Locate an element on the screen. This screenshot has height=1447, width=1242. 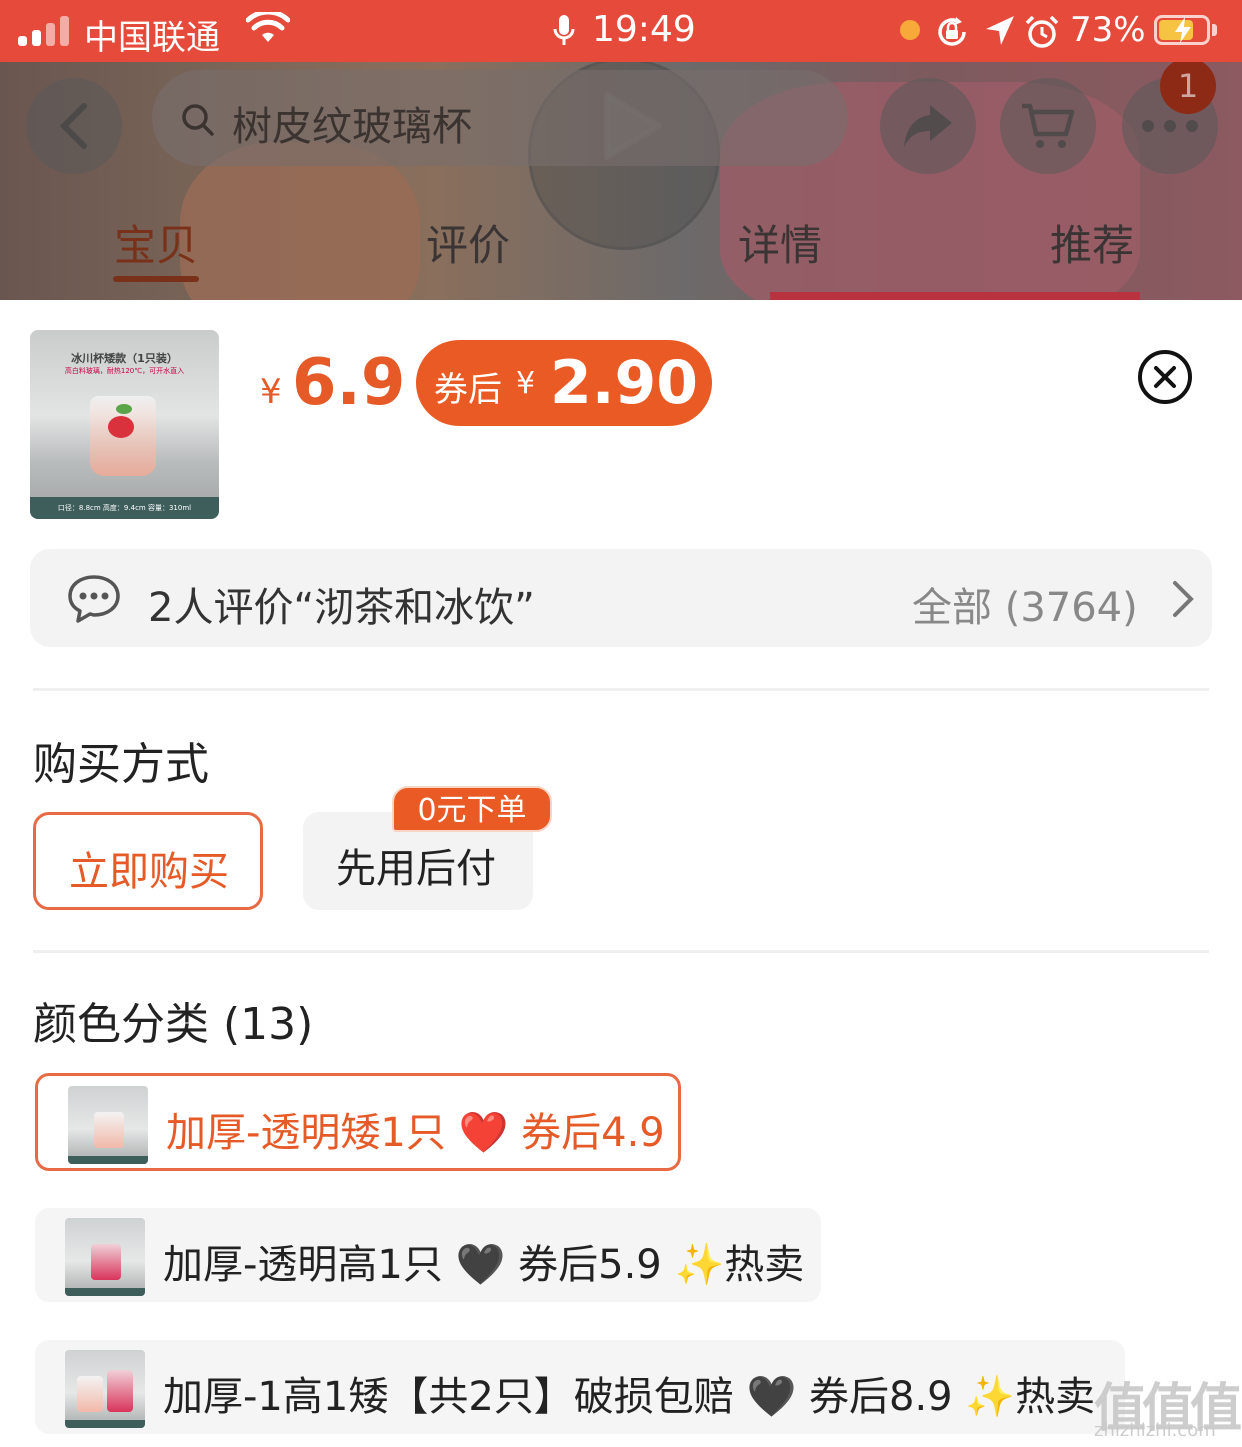
mic-icon is located at coordinates (564, 30).